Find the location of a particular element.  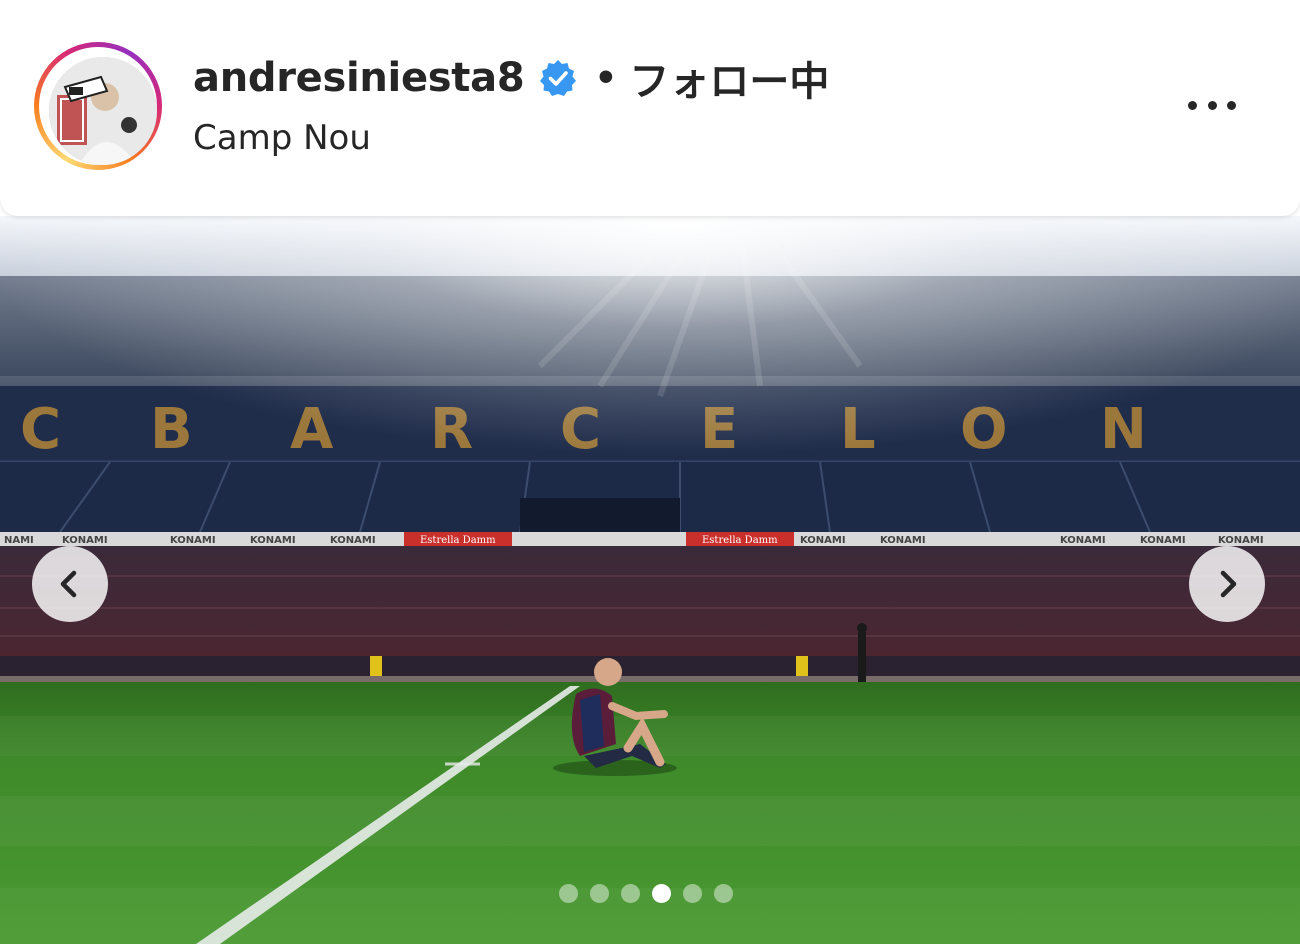

avatar-image is located at coordinates (103, 111).